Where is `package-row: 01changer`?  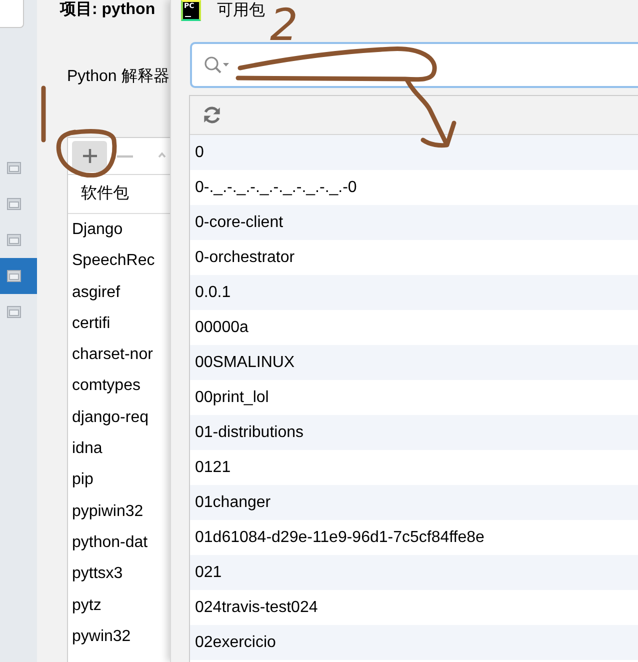
package-row: 01changer is located at coordinates (414, 502).